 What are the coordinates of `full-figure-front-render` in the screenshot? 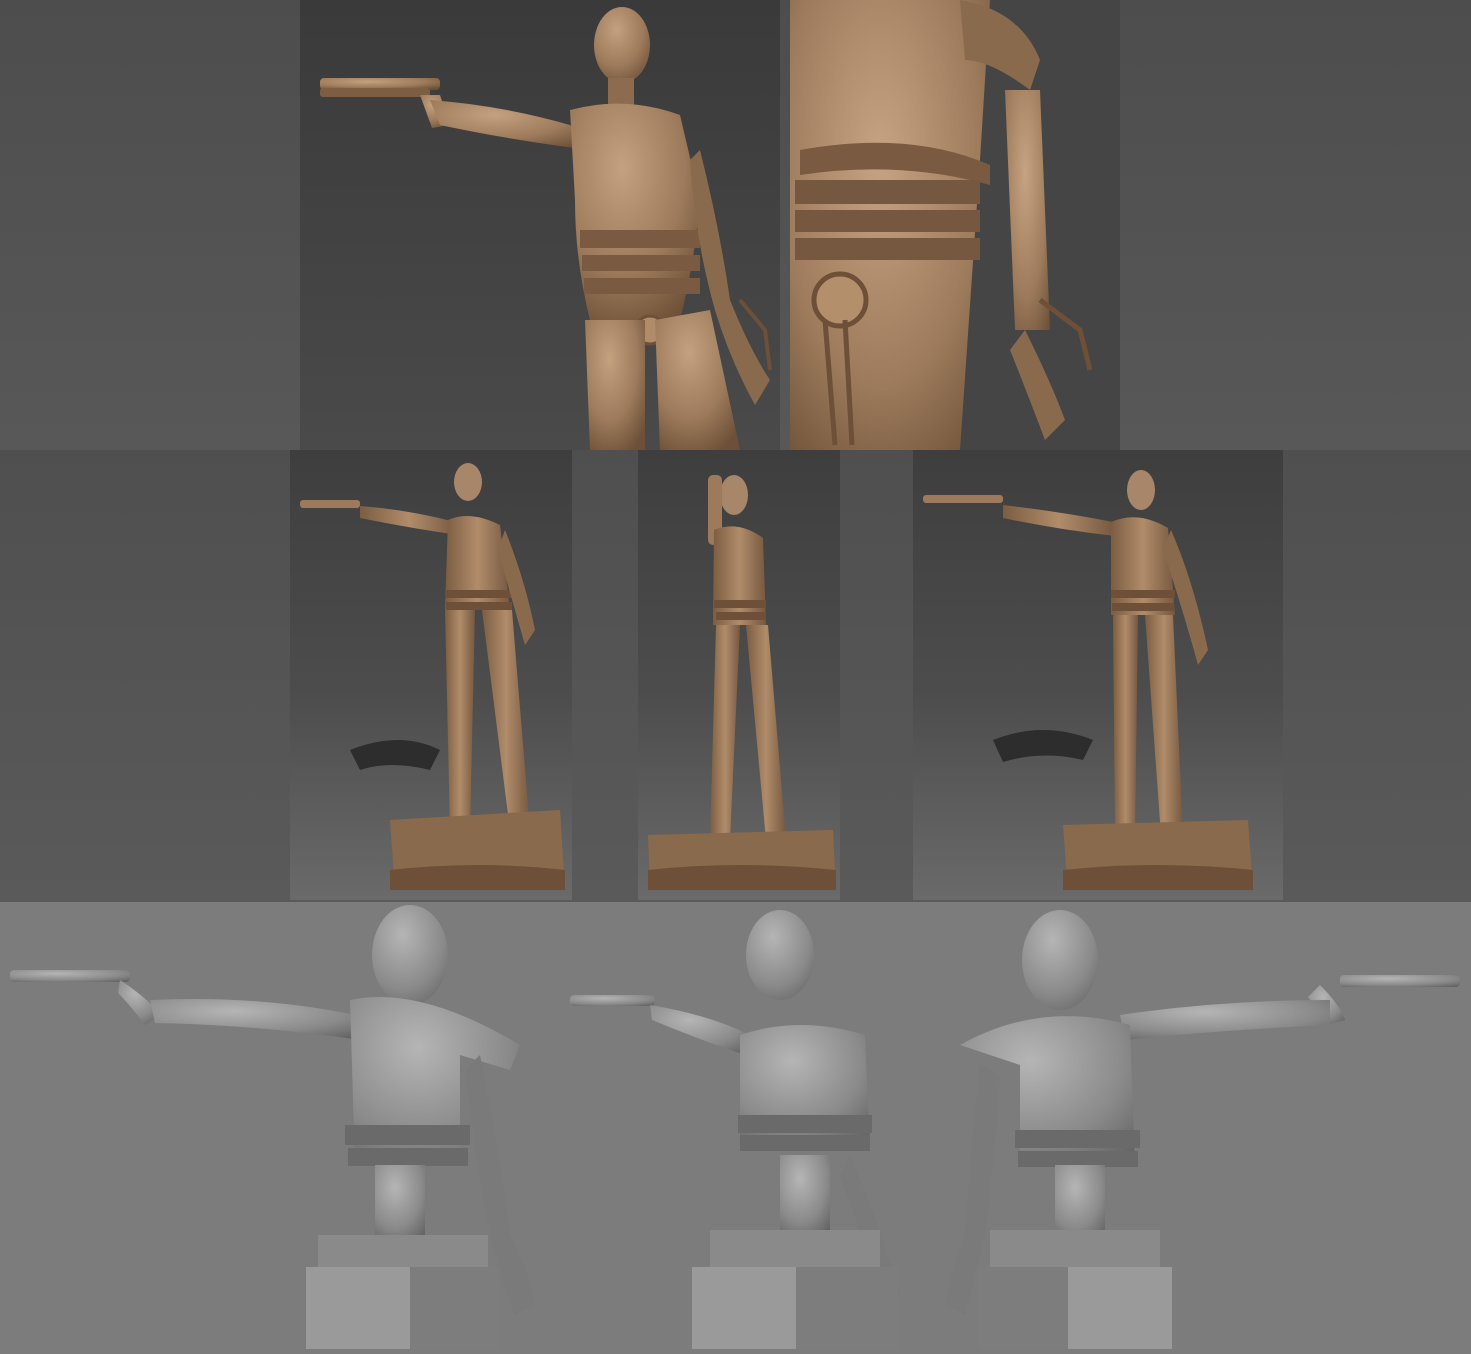 It's located at (431, 675).